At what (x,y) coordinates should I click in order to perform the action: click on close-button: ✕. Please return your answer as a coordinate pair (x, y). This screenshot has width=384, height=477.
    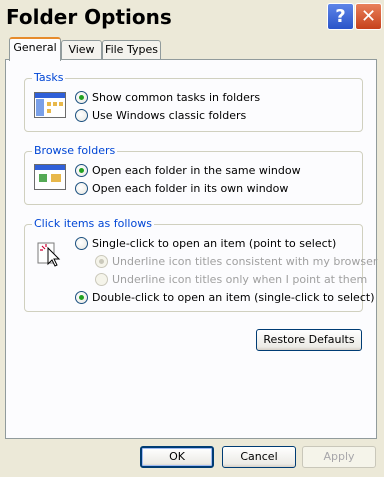
    Looking at the image, I should click on (368, 16).